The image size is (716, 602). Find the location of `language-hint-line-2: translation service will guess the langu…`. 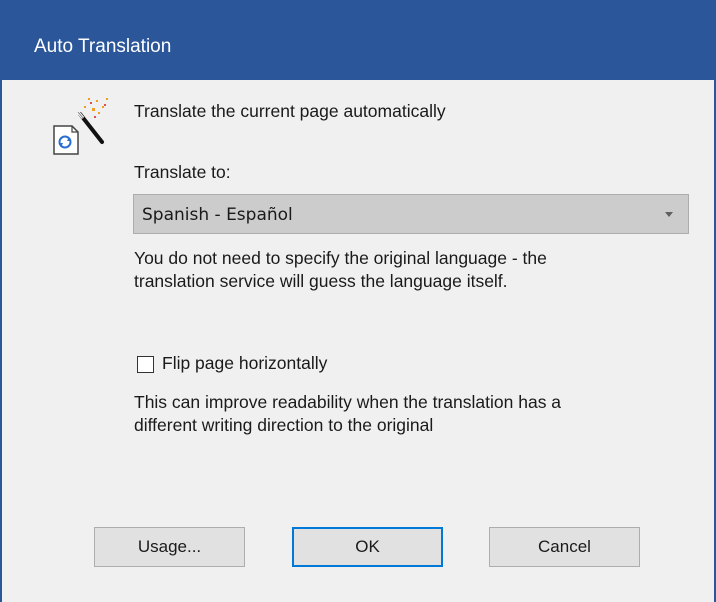

language-hint-line-2: translation service will guess the langu… is located at coordinates (321, 281).